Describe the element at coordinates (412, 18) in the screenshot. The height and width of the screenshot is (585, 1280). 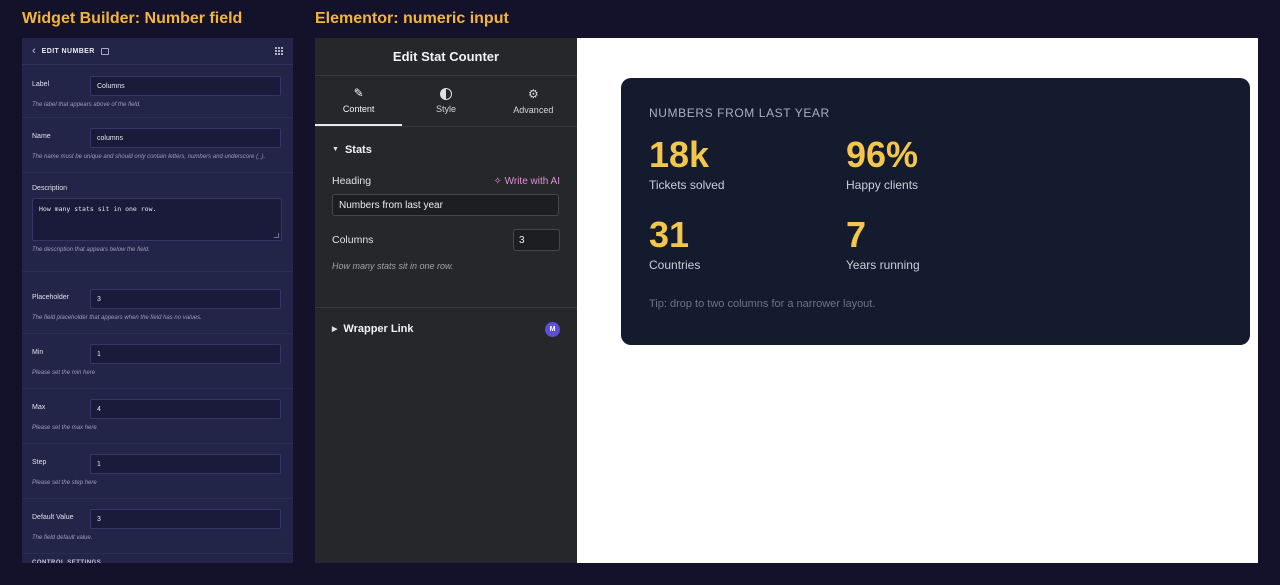
I see `right-panel-heading: Elementor: numeric input` at that location.